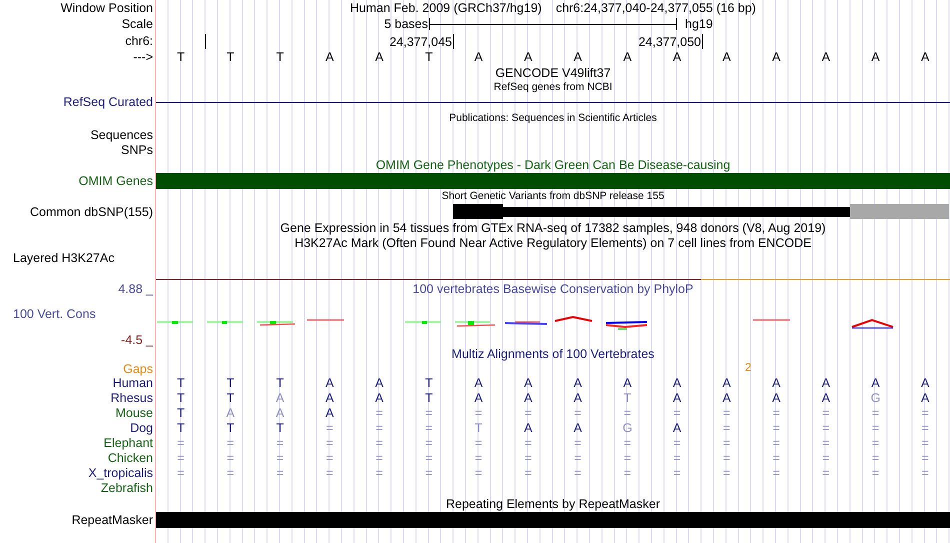 The height and width of the screenshot is (543, 950). What do you see at coordinates (656, 8) in the screenshot?
I see `position-title: chr6:24,377,040-24,377,055 (16 bp)` at bounding box center [656, 8].